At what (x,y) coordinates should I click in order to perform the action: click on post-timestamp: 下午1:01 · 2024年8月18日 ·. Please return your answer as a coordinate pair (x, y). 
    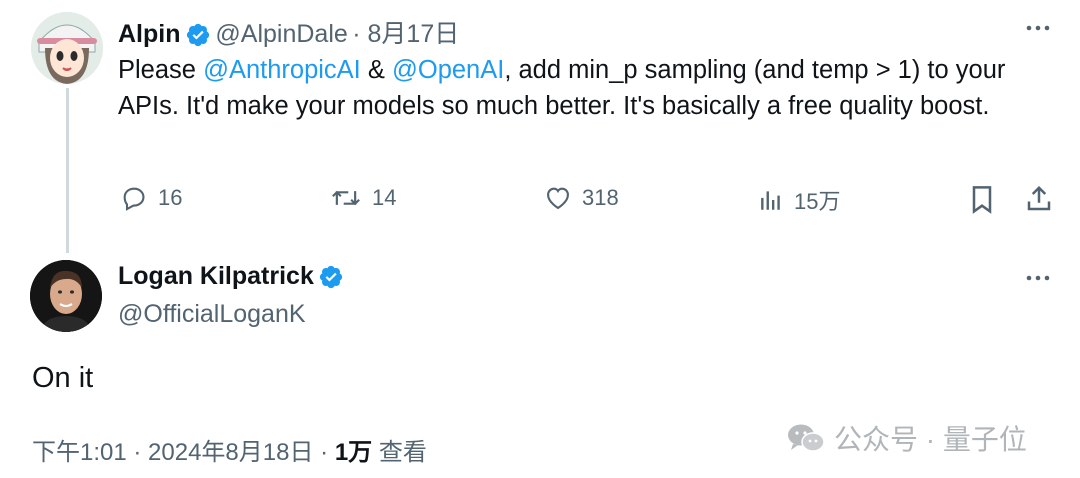
    Looking at the image, I should click on (183, 452).